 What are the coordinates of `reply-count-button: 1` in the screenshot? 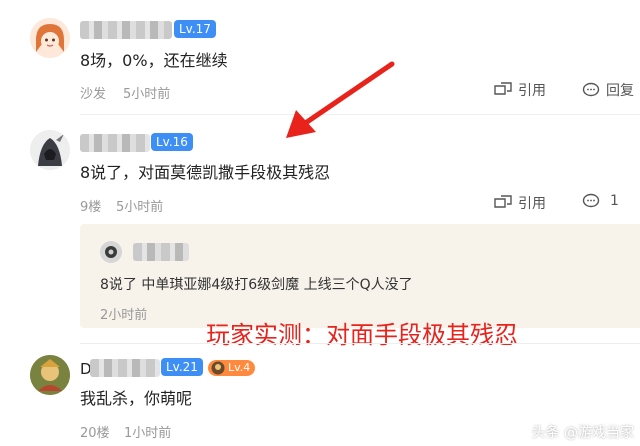 It's located at (600, 201).